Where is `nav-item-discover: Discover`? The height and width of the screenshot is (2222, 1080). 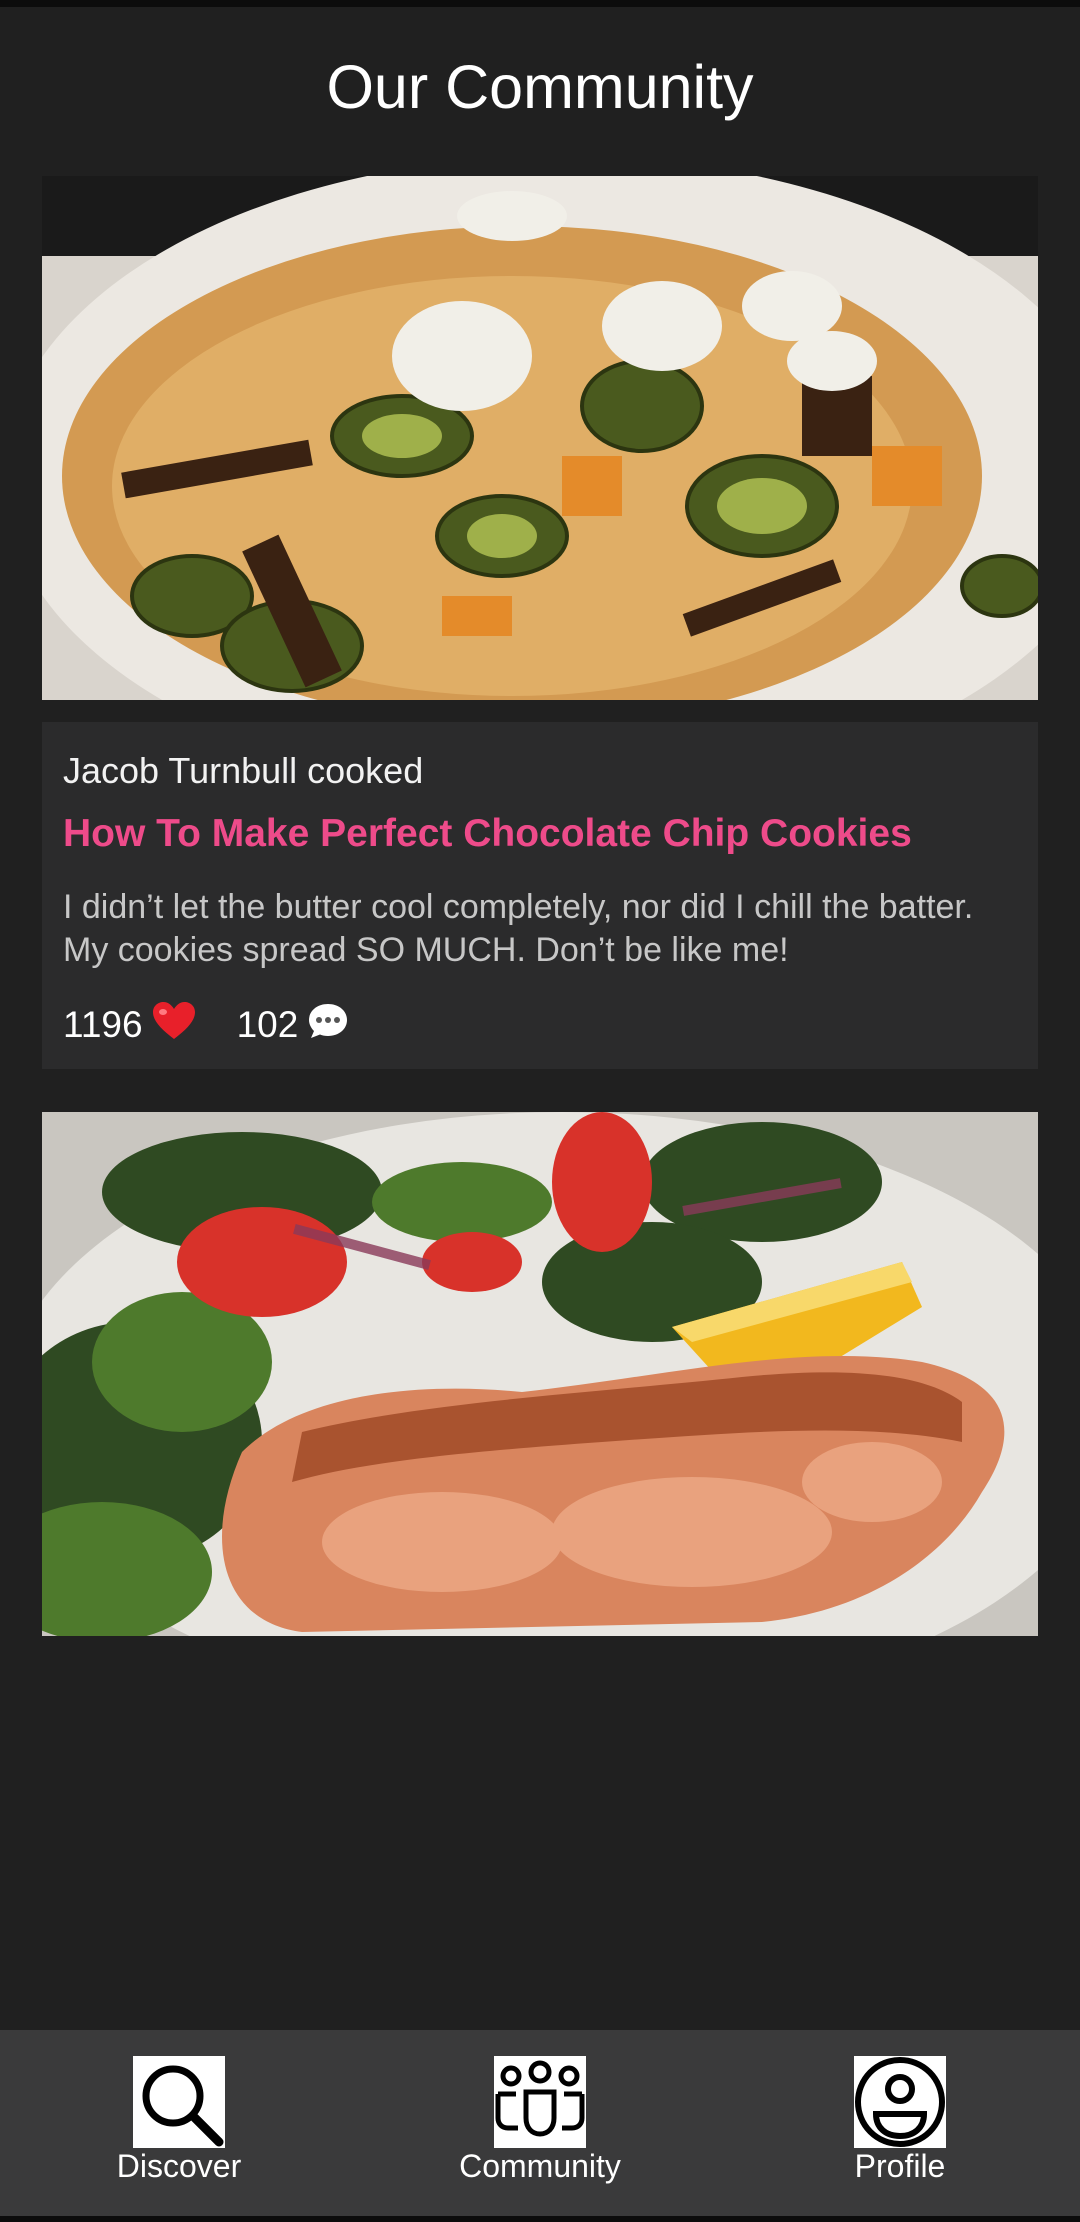
nav-item-discover: Discover is located at coordinates (179, 2126).